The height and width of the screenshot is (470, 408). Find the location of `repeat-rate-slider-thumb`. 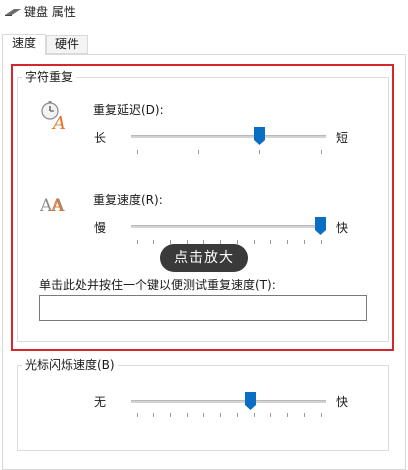

repeat-rate-slider-thumb is located at coordinates (320, 226).